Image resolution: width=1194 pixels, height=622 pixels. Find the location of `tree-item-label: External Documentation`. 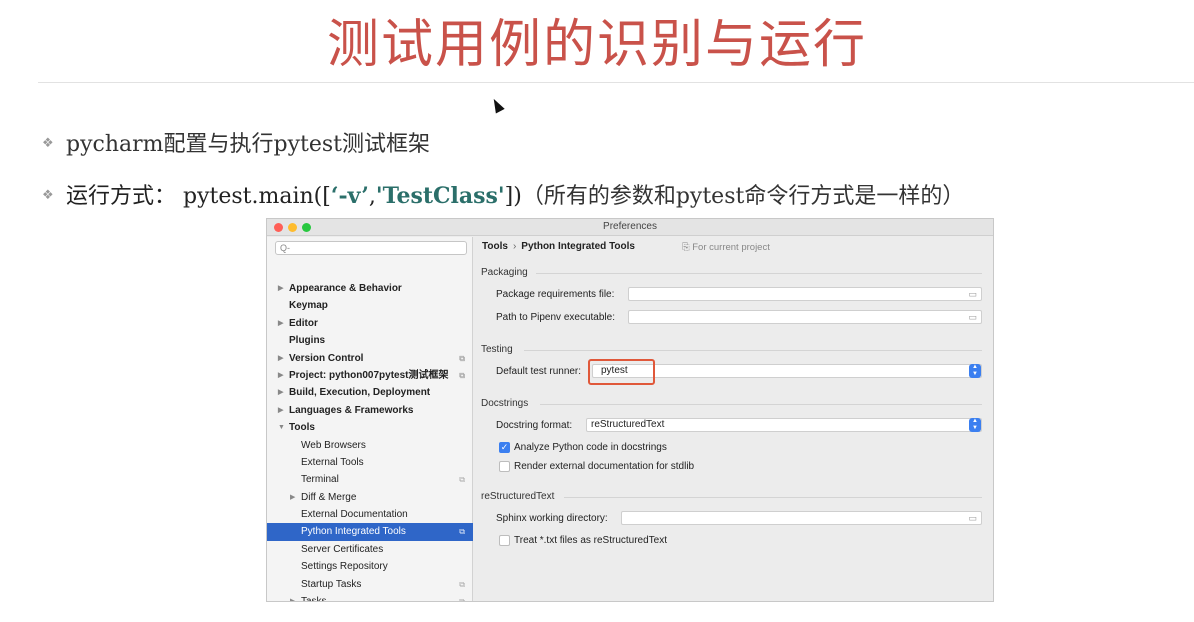

tree-item-label: External Documentation is located at coordinates (354, 515).